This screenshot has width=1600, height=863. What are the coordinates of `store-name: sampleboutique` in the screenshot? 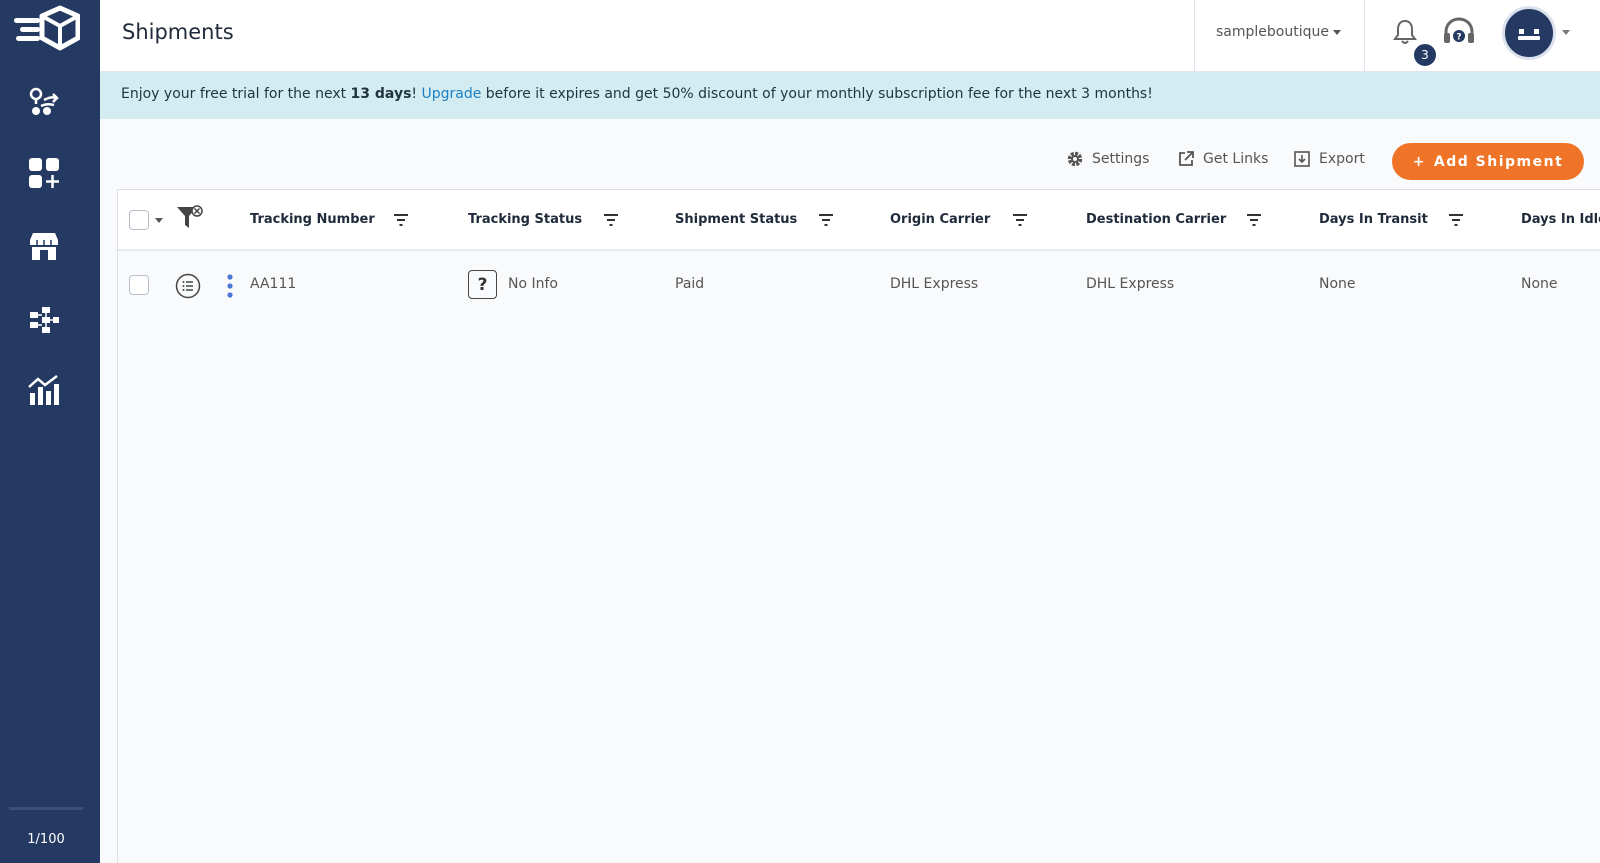 It's located at (1272, 32).